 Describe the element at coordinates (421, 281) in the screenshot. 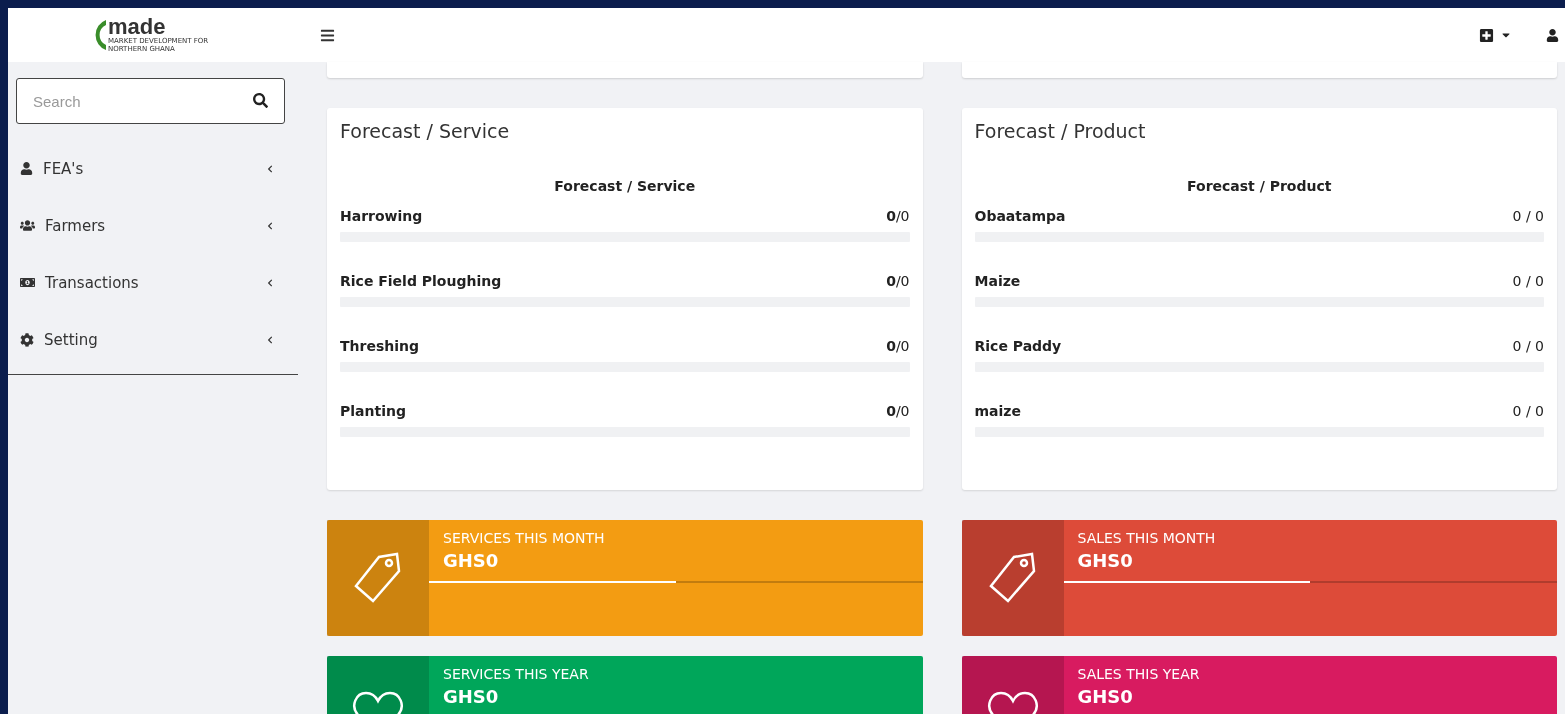

I see `row-label: Rice Field Ploughing` at that location.